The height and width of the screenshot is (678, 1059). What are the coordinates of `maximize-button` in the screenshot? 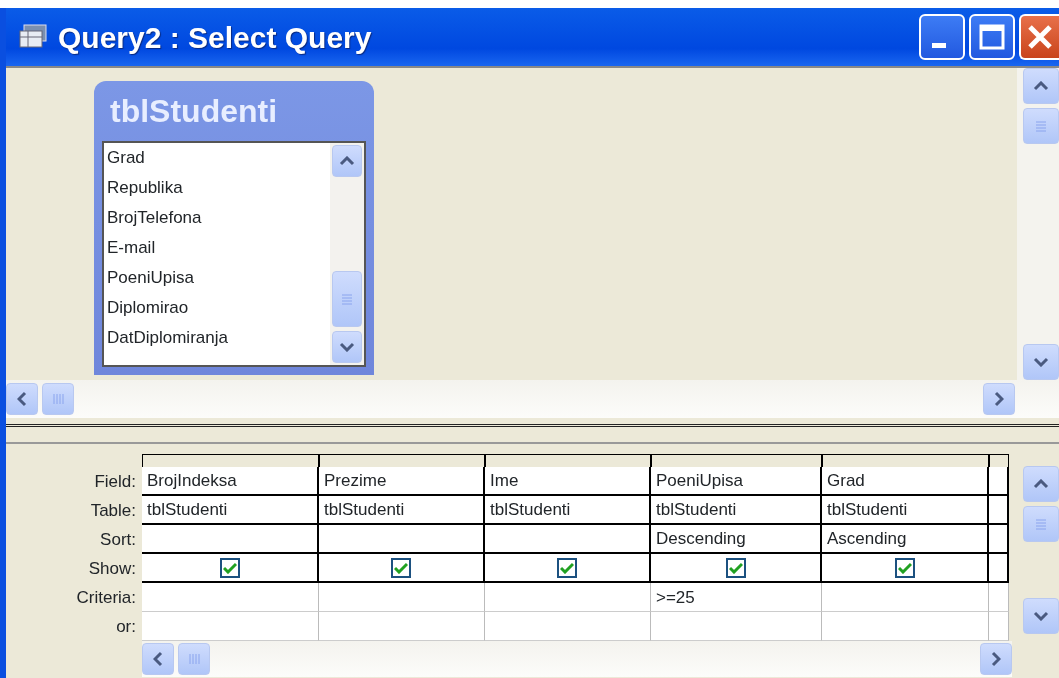 It's located at (992, 37).